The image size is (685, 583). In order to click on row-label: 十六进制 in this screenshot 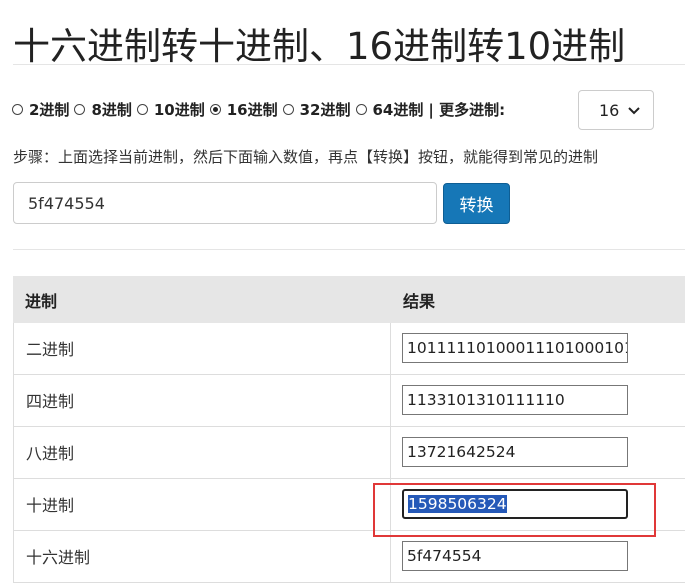, I will do `click(202, 556)`.